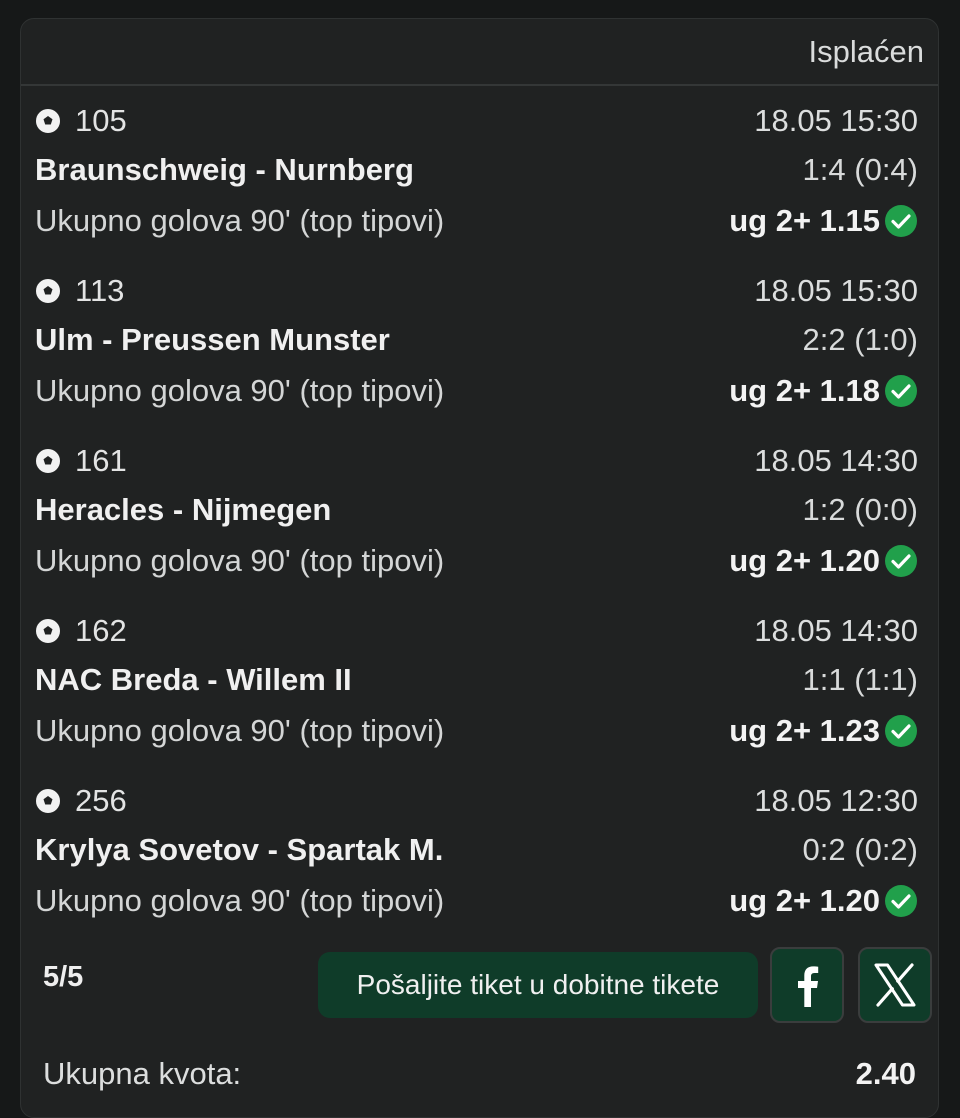  I want to click on ticket-status: Isplaćen, so click(866, 51).